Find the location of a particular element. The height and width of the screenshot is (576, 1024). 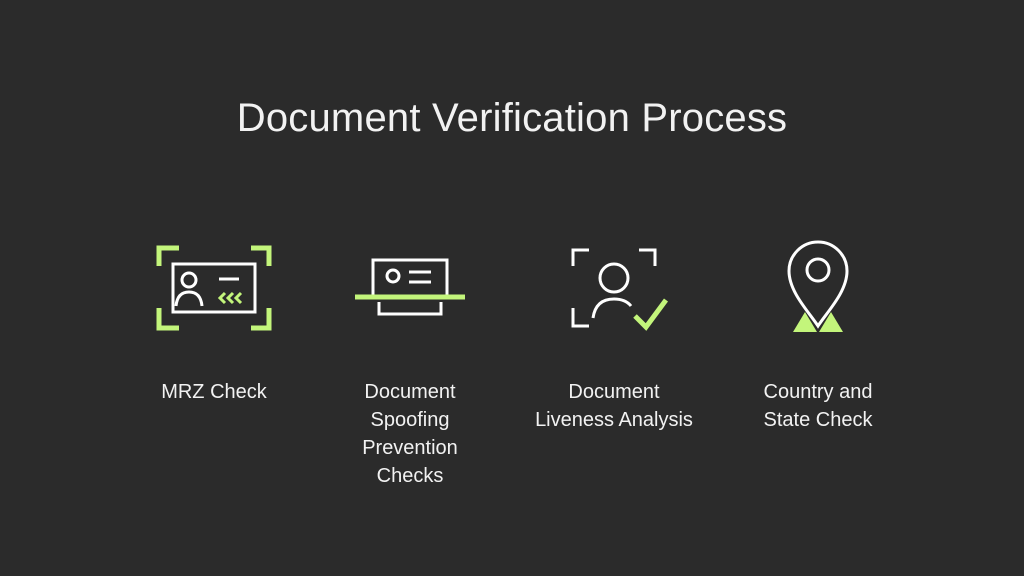

step-mrz-check: MRZ Check is located at coordinates (214, 321).